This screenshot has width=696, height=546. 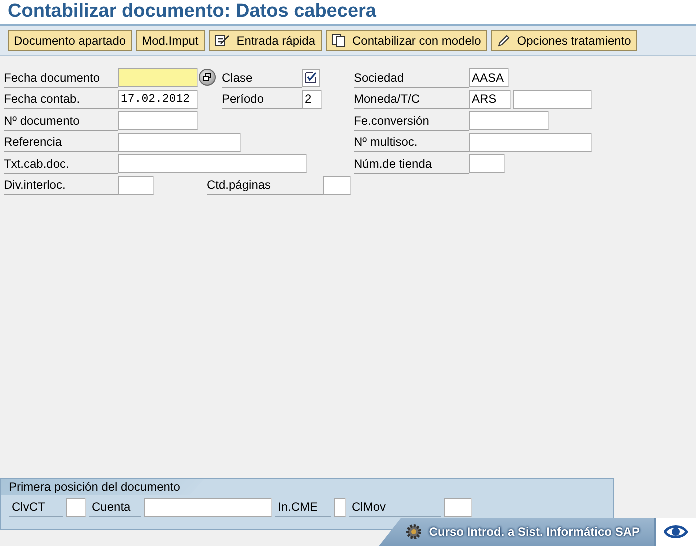 What do you see at coordinates (489, 78) in the screenshot?
I see `input-field: AASA` at bounding box center [489, 78].